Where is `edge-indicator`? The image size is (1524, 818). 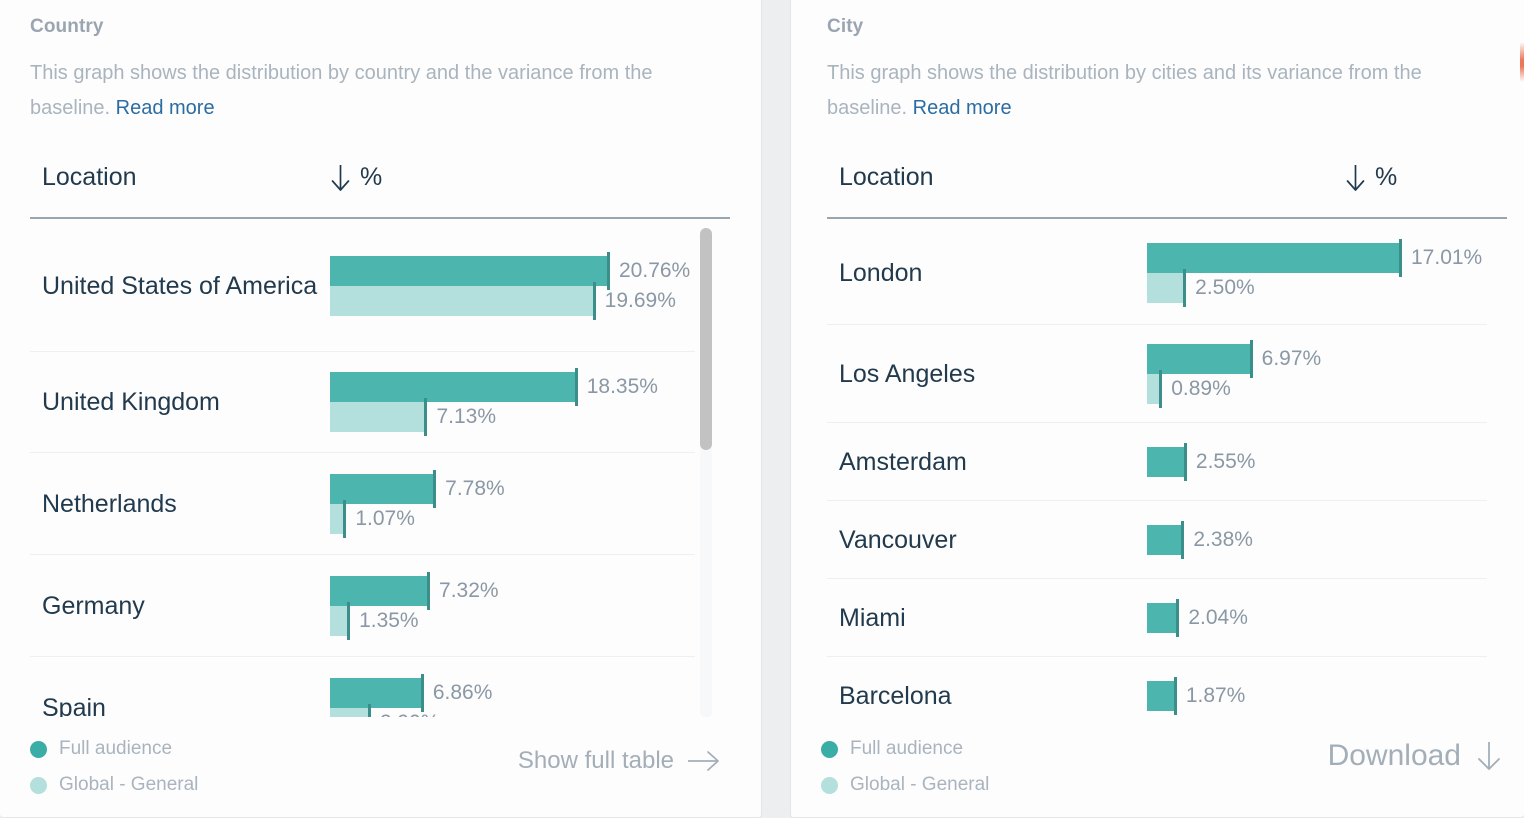 edge-indicator is located at coordinates (1522, 62).